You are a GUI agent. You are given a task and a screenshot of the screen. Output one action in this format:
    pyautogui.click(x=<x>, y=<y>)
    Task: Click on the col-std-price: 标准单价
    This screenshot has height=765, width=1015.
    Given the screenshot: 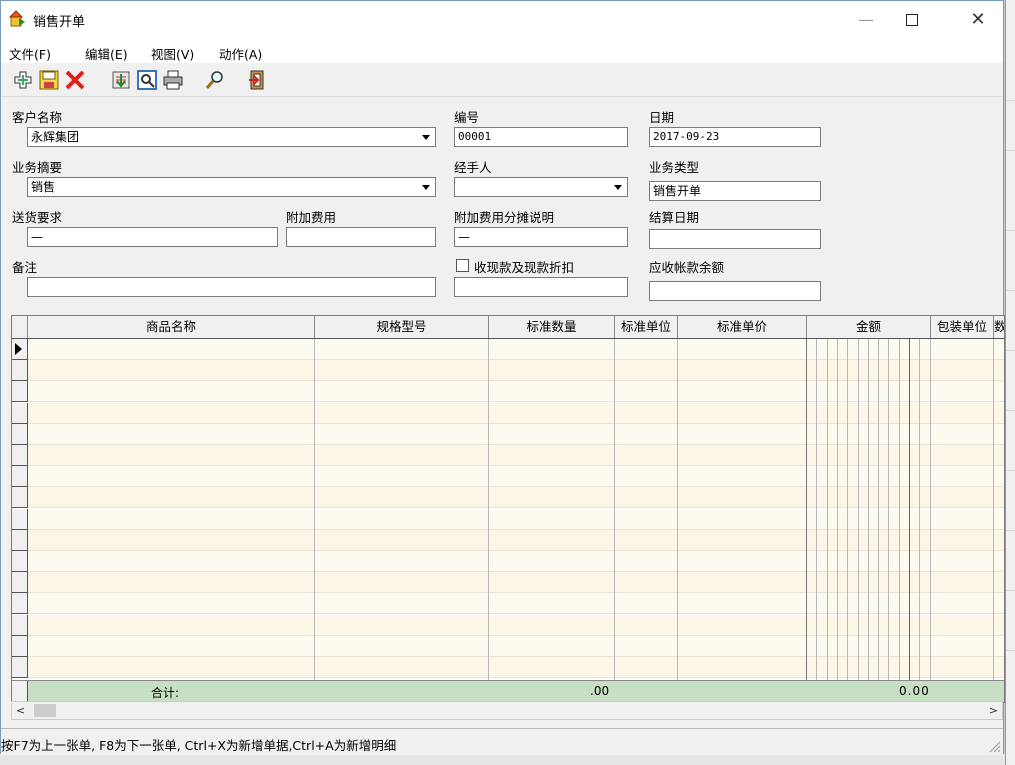 What is the action you would take?
    pyautogui.click(x=742, y=327)
    